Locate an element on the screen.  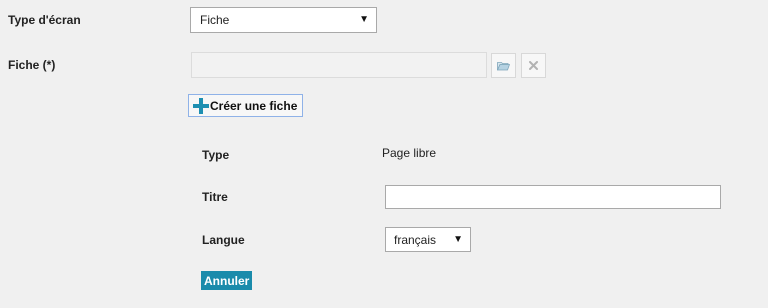
folder-open-icon is located at coordinates (503, 66).